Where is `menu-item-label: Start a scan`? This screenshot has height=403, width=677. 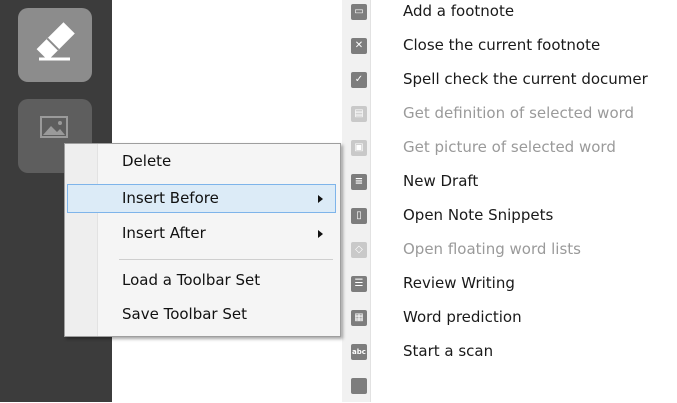 menu-item-label: Start a scan is located at coordinates (448, 351).